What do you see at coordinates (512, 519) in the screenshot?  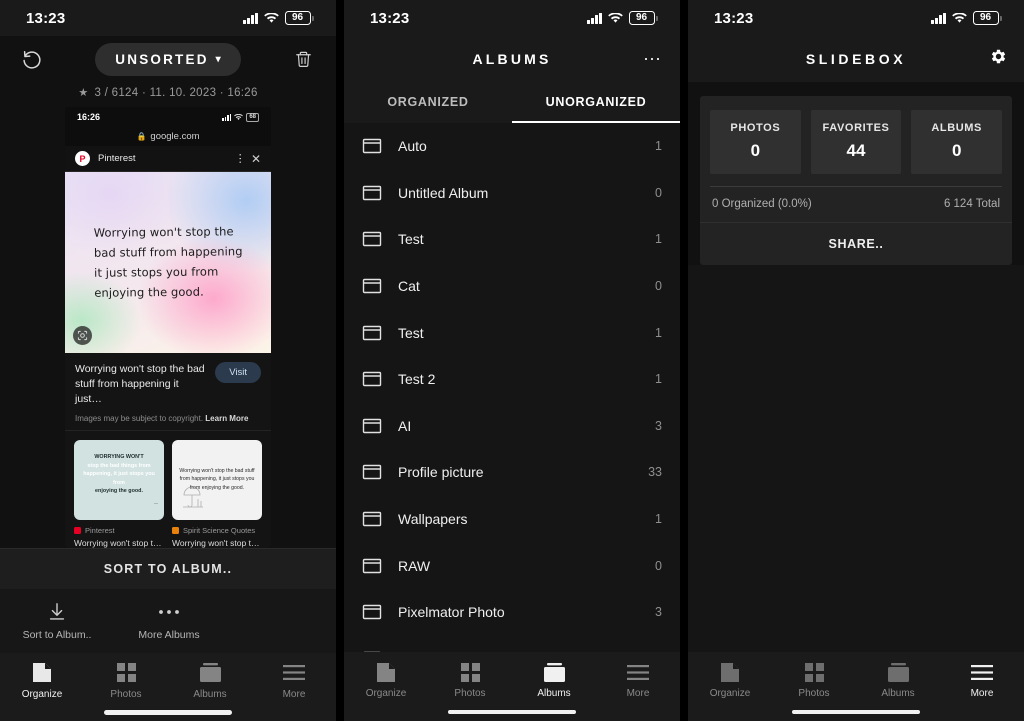 I see `album-row: Wallpapers 1` at bounding box center [512, 519].